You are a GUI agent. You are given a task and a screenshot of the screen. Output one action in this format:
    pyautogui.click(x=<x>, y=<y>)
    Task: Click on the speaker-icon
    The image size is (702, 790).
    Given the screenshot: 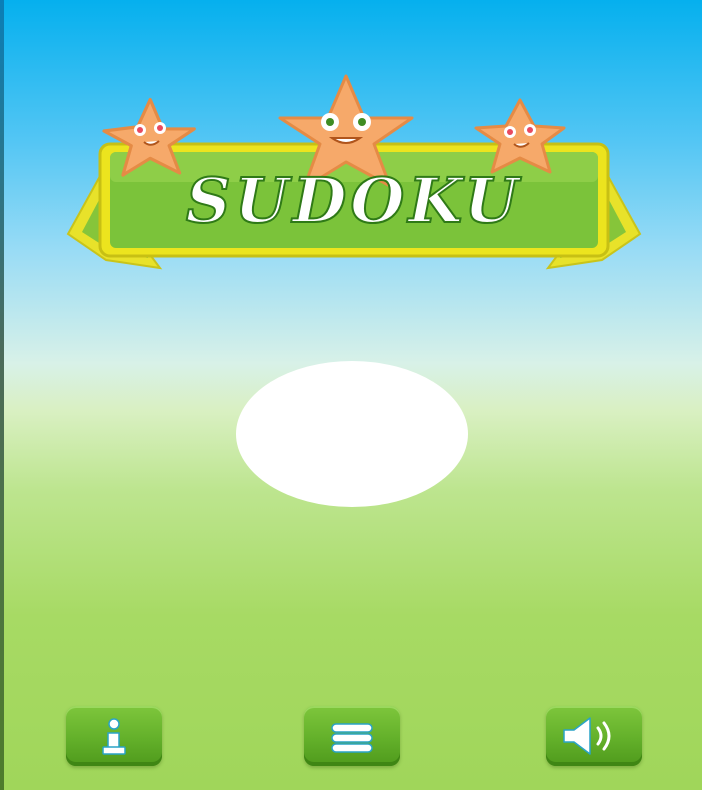 What is the action you would take?
    pyautogui.click(x=587, y=736)
    